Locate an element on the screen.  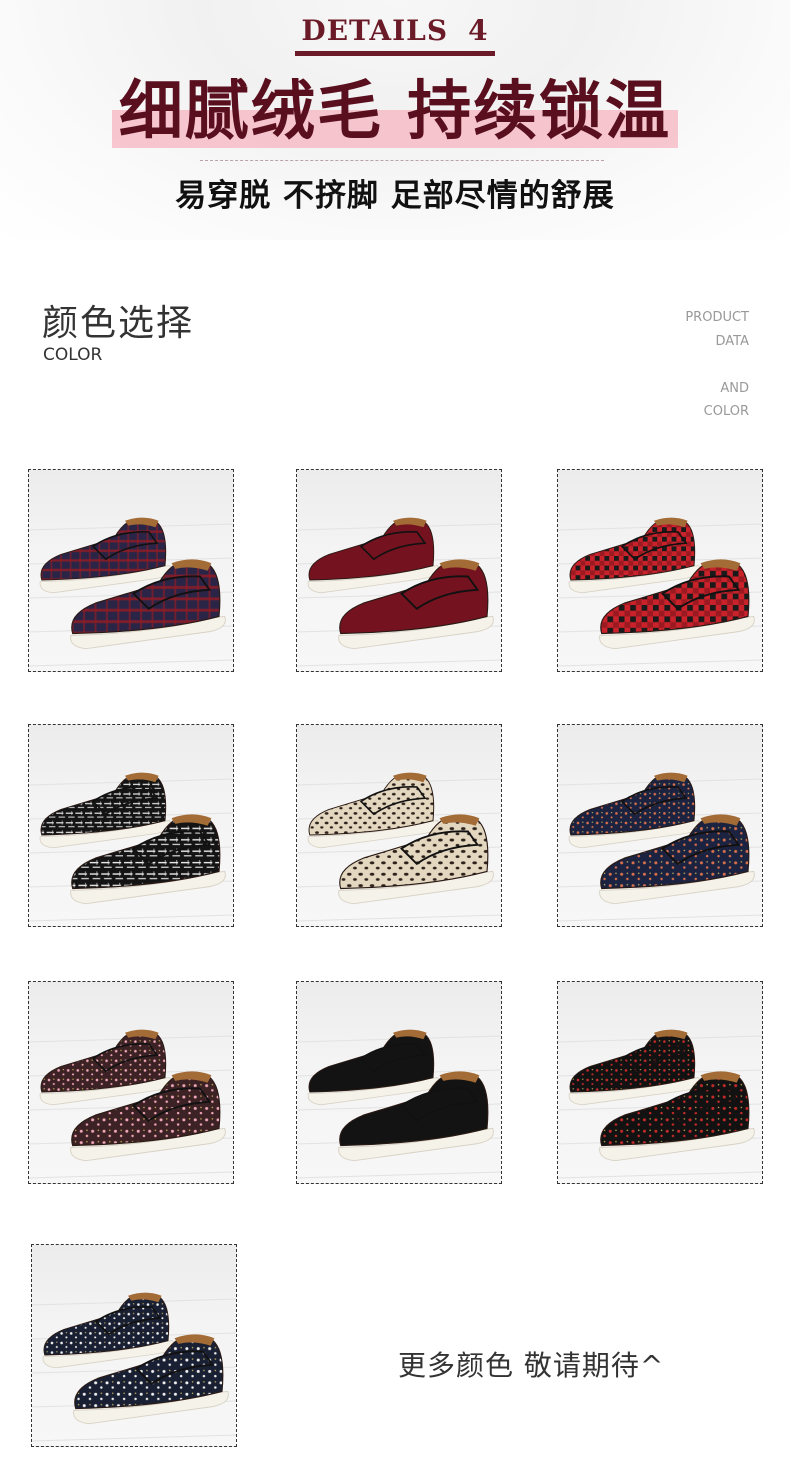
more-colors-coming-soon: 更多颜色 敬请期待^ is located at coordinates (531, 1365).